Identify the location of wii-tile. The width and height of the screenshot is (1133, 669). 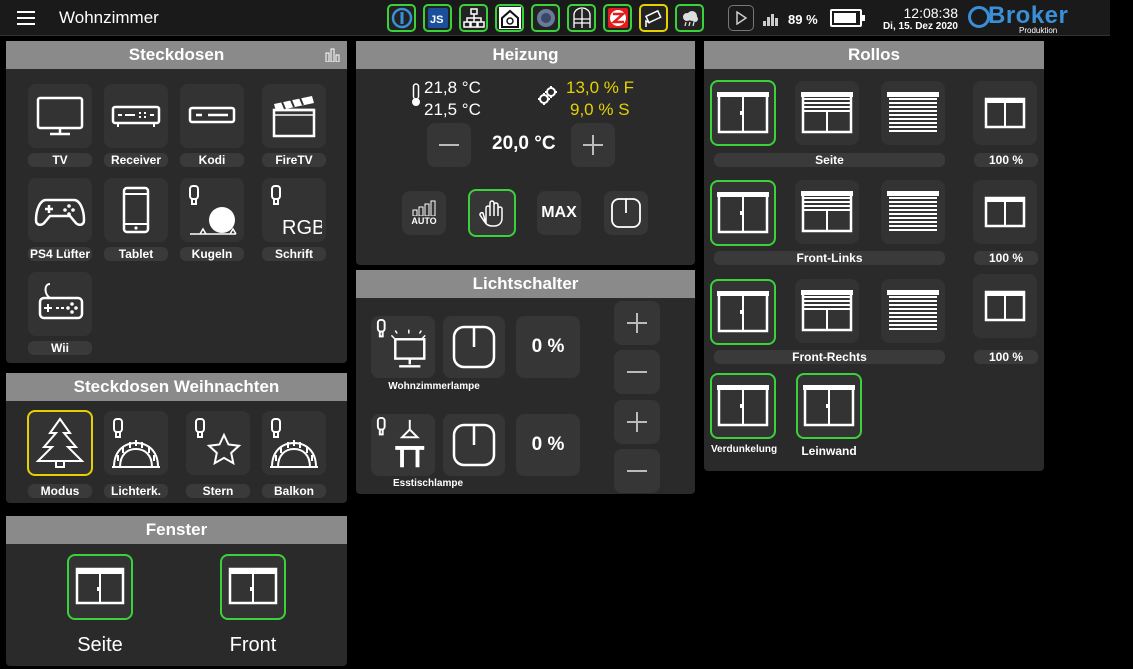
(60, 304).